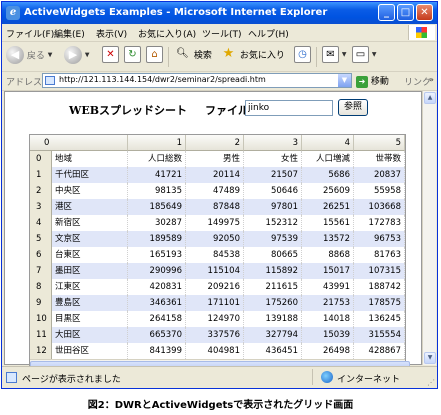  What do you see at coordinates (379, 287) in the screenshot?
I see `grid-cell: 188742` at bounding box center [379, 287].